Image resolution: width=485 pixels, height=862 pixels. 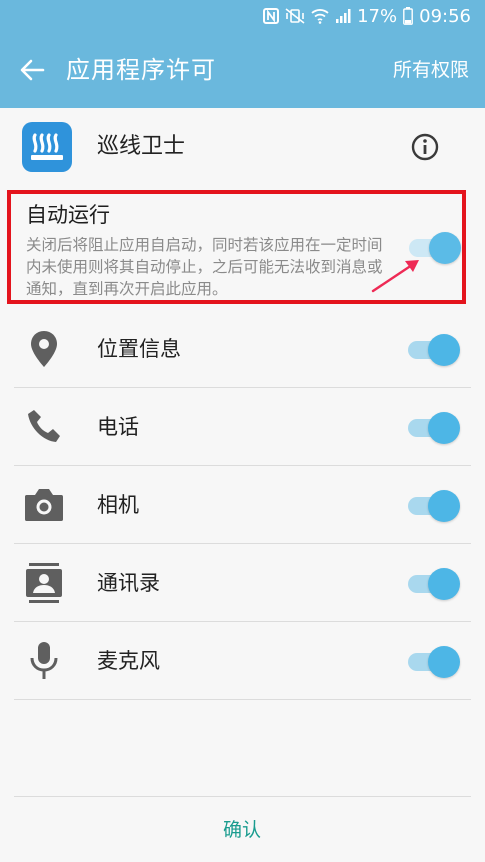 I want to click on wifi-icon, so click(x=320, y=16).